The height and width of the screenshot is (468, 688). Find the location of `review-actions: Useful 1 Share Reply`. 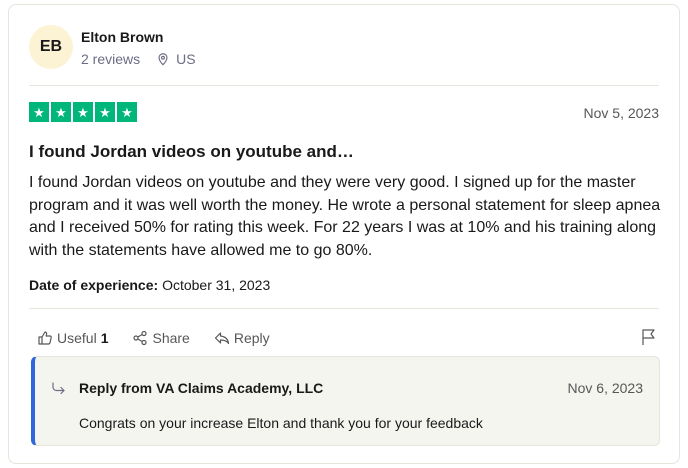

review-actions: Useful 1 Share Reply is located at coordinates (153, 338).